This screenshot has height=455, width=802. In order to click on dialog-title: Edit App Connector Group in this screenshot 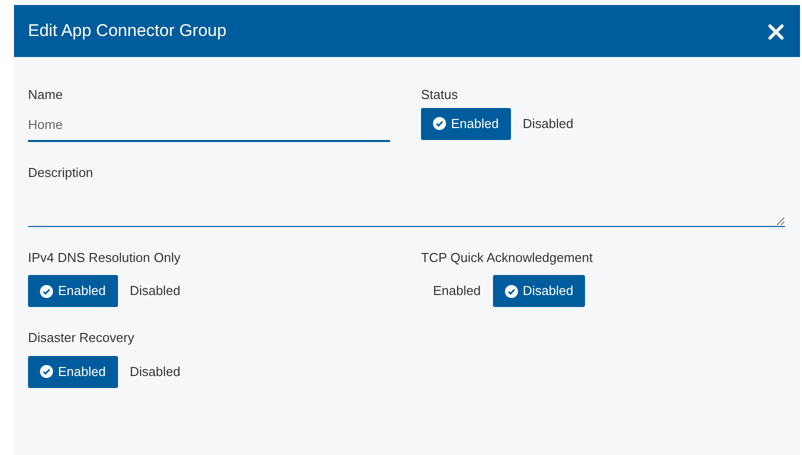, I will do `click(127, 31)`.